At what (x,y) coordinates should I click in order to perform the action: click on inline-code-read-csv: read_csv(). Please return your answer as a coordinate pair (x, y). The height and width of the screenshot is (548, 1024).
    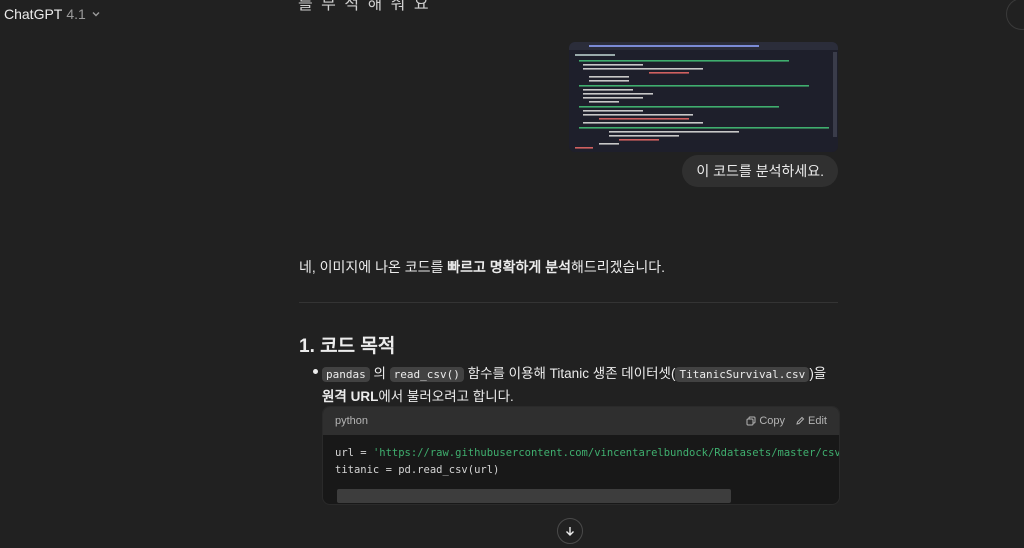
    Looking at the image, I should click on (426, 374).